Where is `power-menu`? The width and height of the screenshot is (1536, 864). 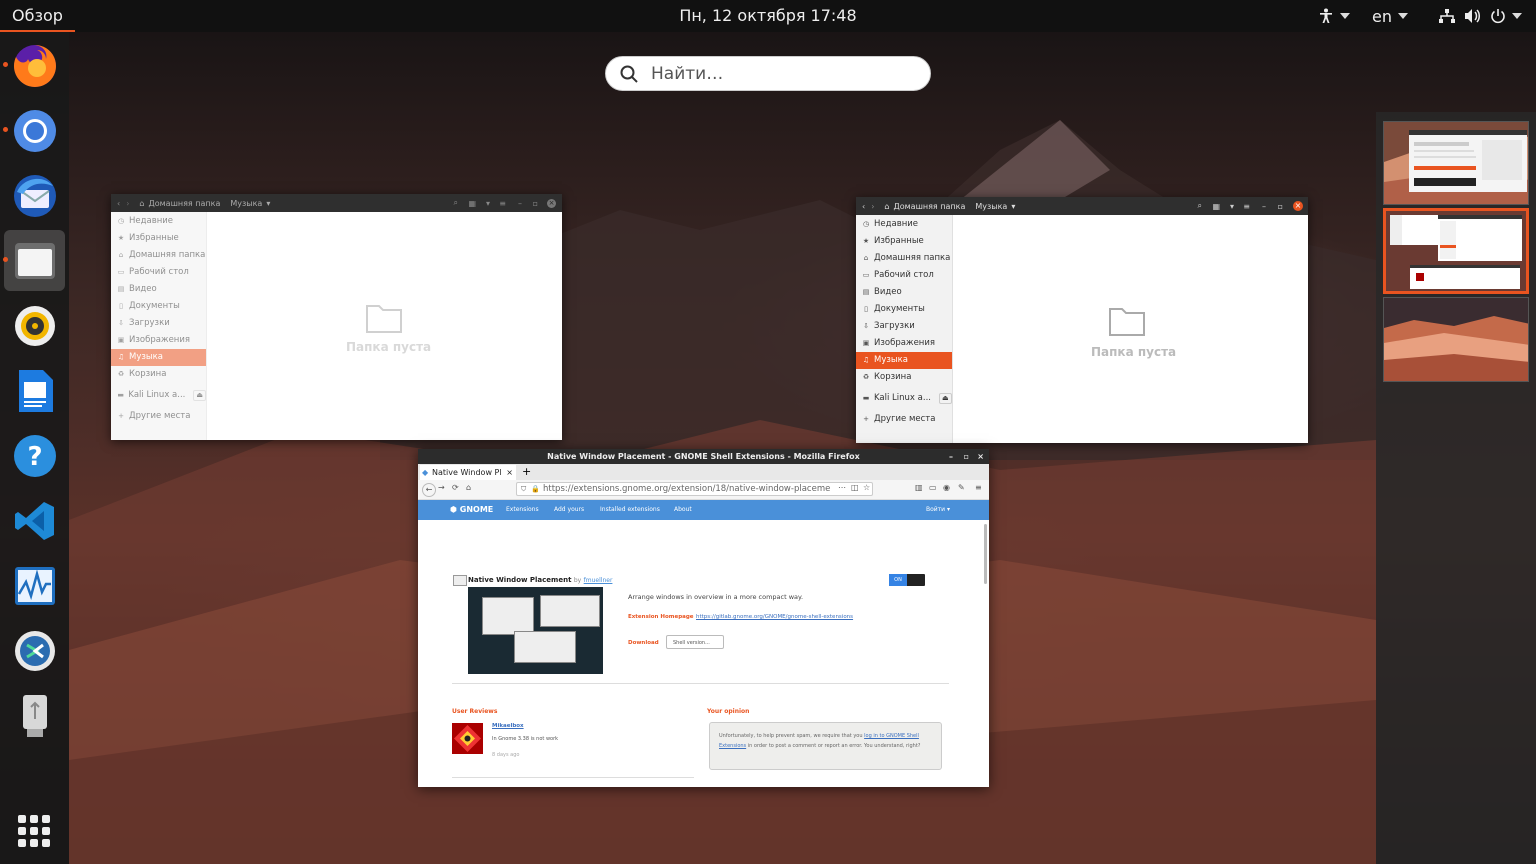 power-menu is located at coordinates (1506, 16).